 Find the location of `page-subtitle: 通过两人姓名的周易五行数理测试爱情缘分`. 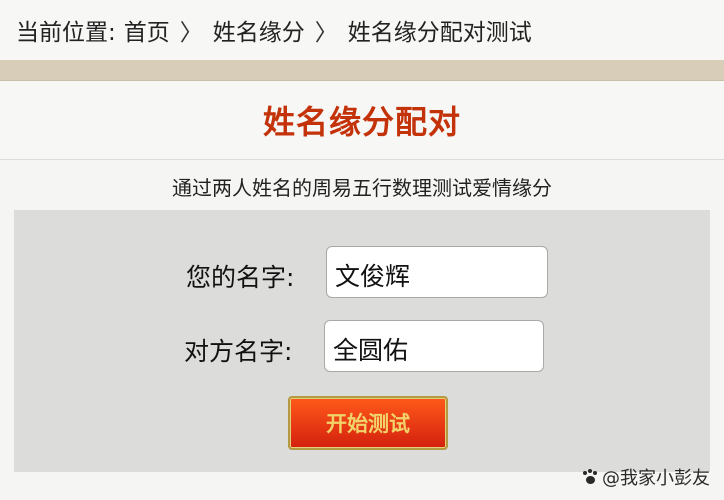

page-subtitle: 通过两人姓名的周易五行数理测试爱情缘分 is located at coordinates (362, 188).